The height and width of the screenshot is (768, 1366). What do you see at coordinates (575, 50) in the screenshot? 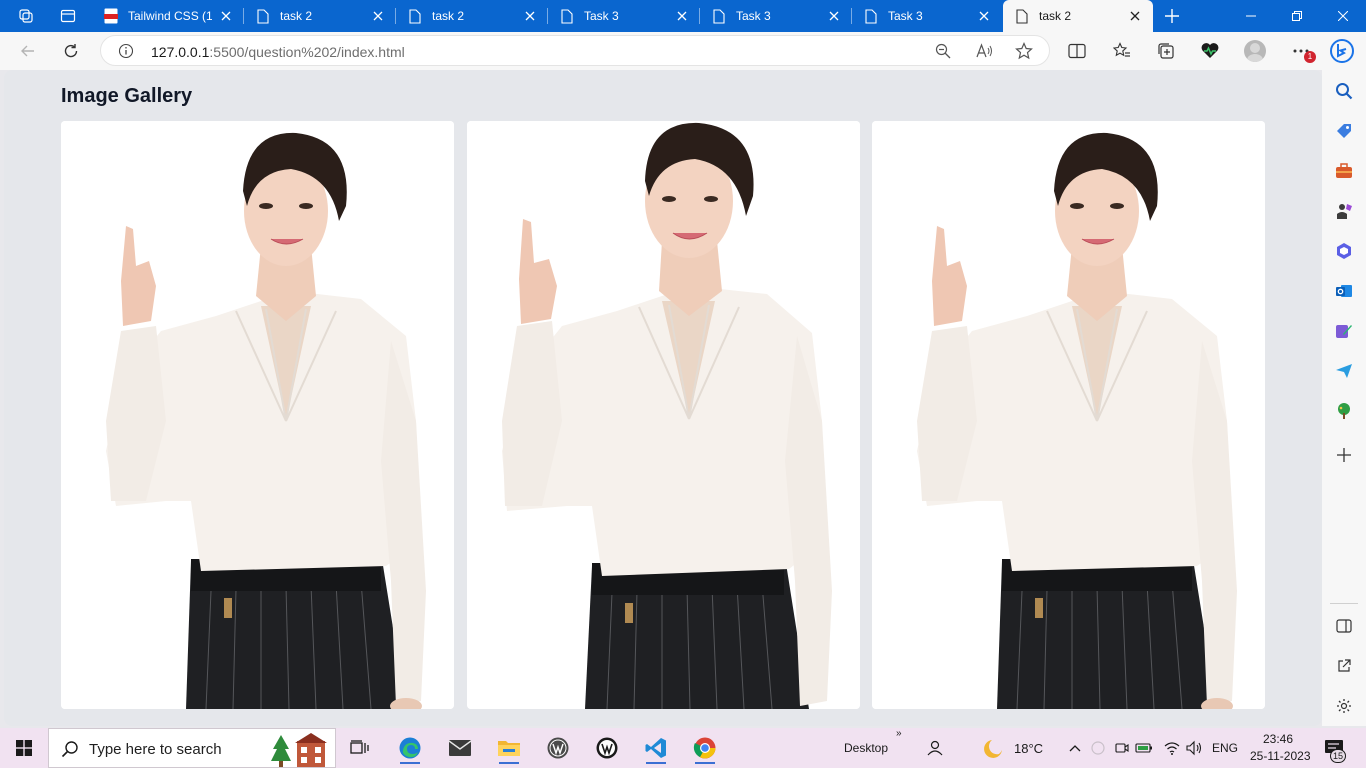
I see `address-bar: 127.0.0.1:5500/question%202/index.html` at bounding box center [575, 50].